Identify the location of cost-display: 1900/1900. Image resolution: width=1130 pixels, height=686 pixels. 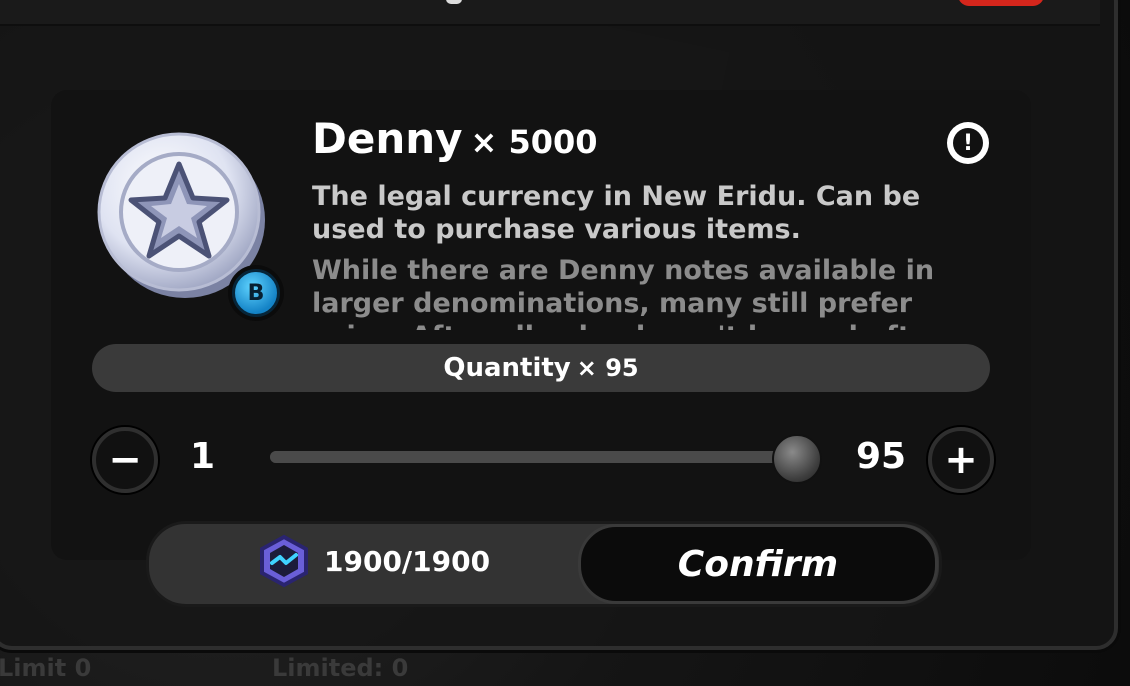
(373, 561).